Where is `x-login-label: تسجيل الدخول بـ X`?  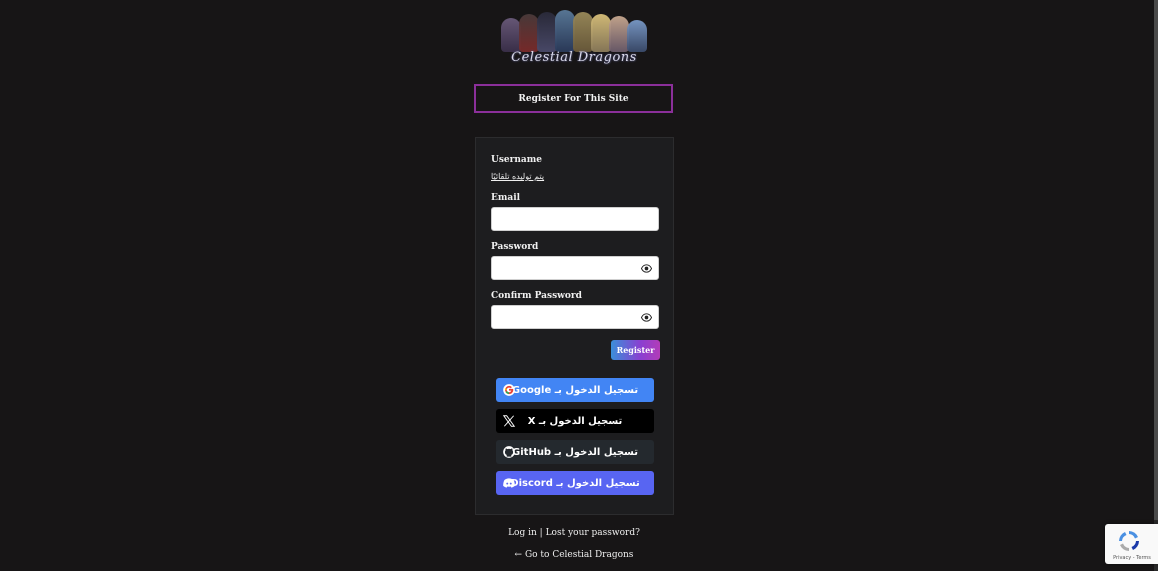 x-login-label: تسجيل الدخول بـ X is located at coordinates (575, 421).